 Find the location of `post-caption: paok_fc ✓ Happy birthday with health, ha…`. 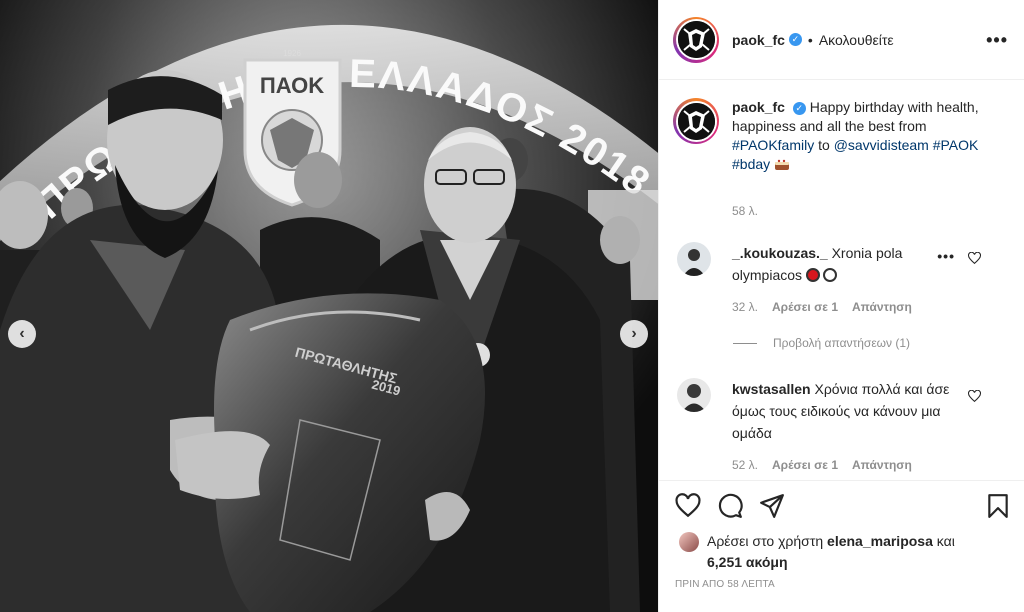

post-caption: paok_fc ✓ Happy birthday with health, ha… is located at coordinates (843, 136).